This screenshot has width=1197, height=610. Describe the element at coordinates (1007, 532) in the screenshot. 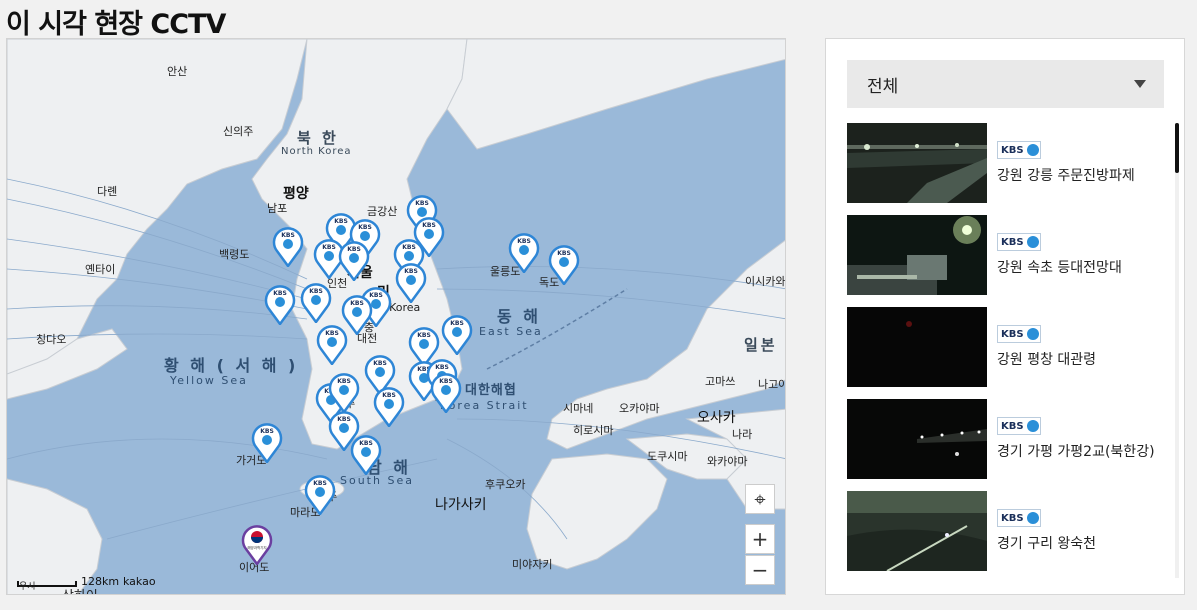

I see `cctv-list-item: KBS 경기 구리 왕숙천` at that location.